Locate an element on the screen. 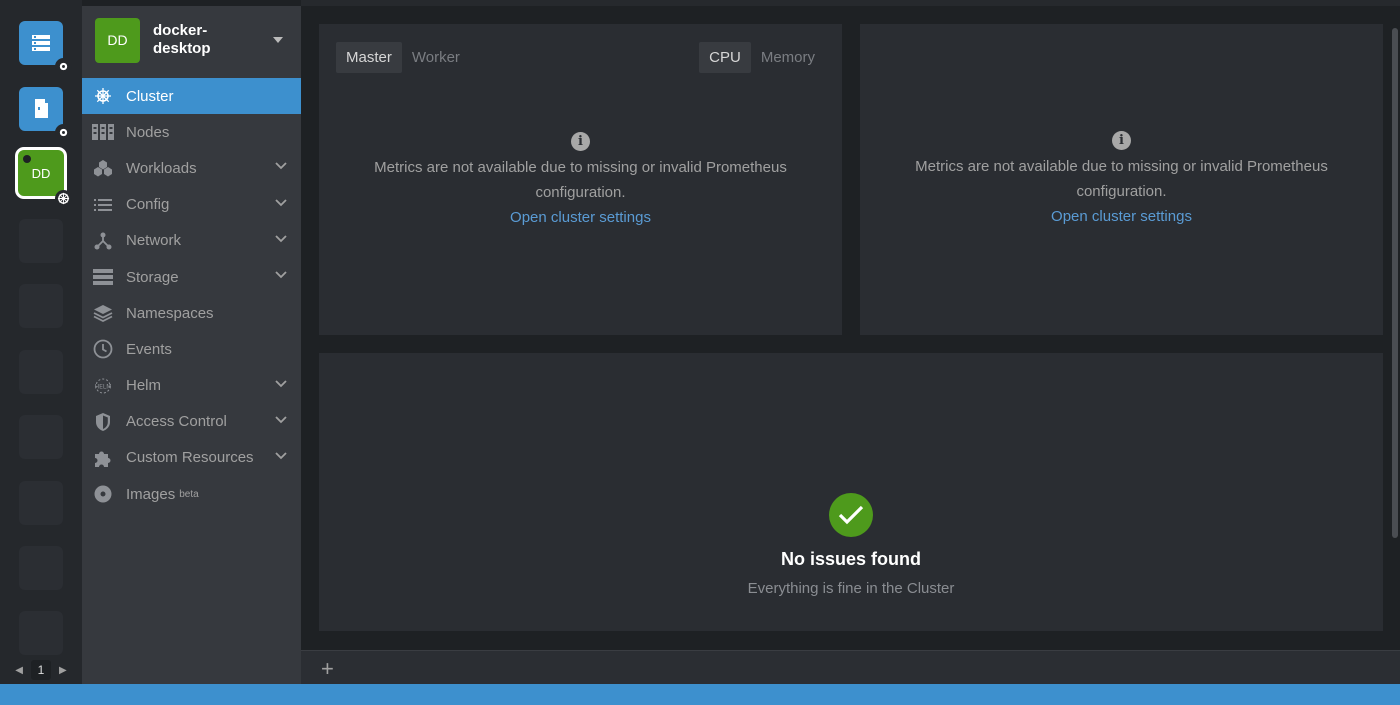 This screenshot has height=705, width=1400. sidebar-item-label: Namespaces is located at coordinates (170, 313).